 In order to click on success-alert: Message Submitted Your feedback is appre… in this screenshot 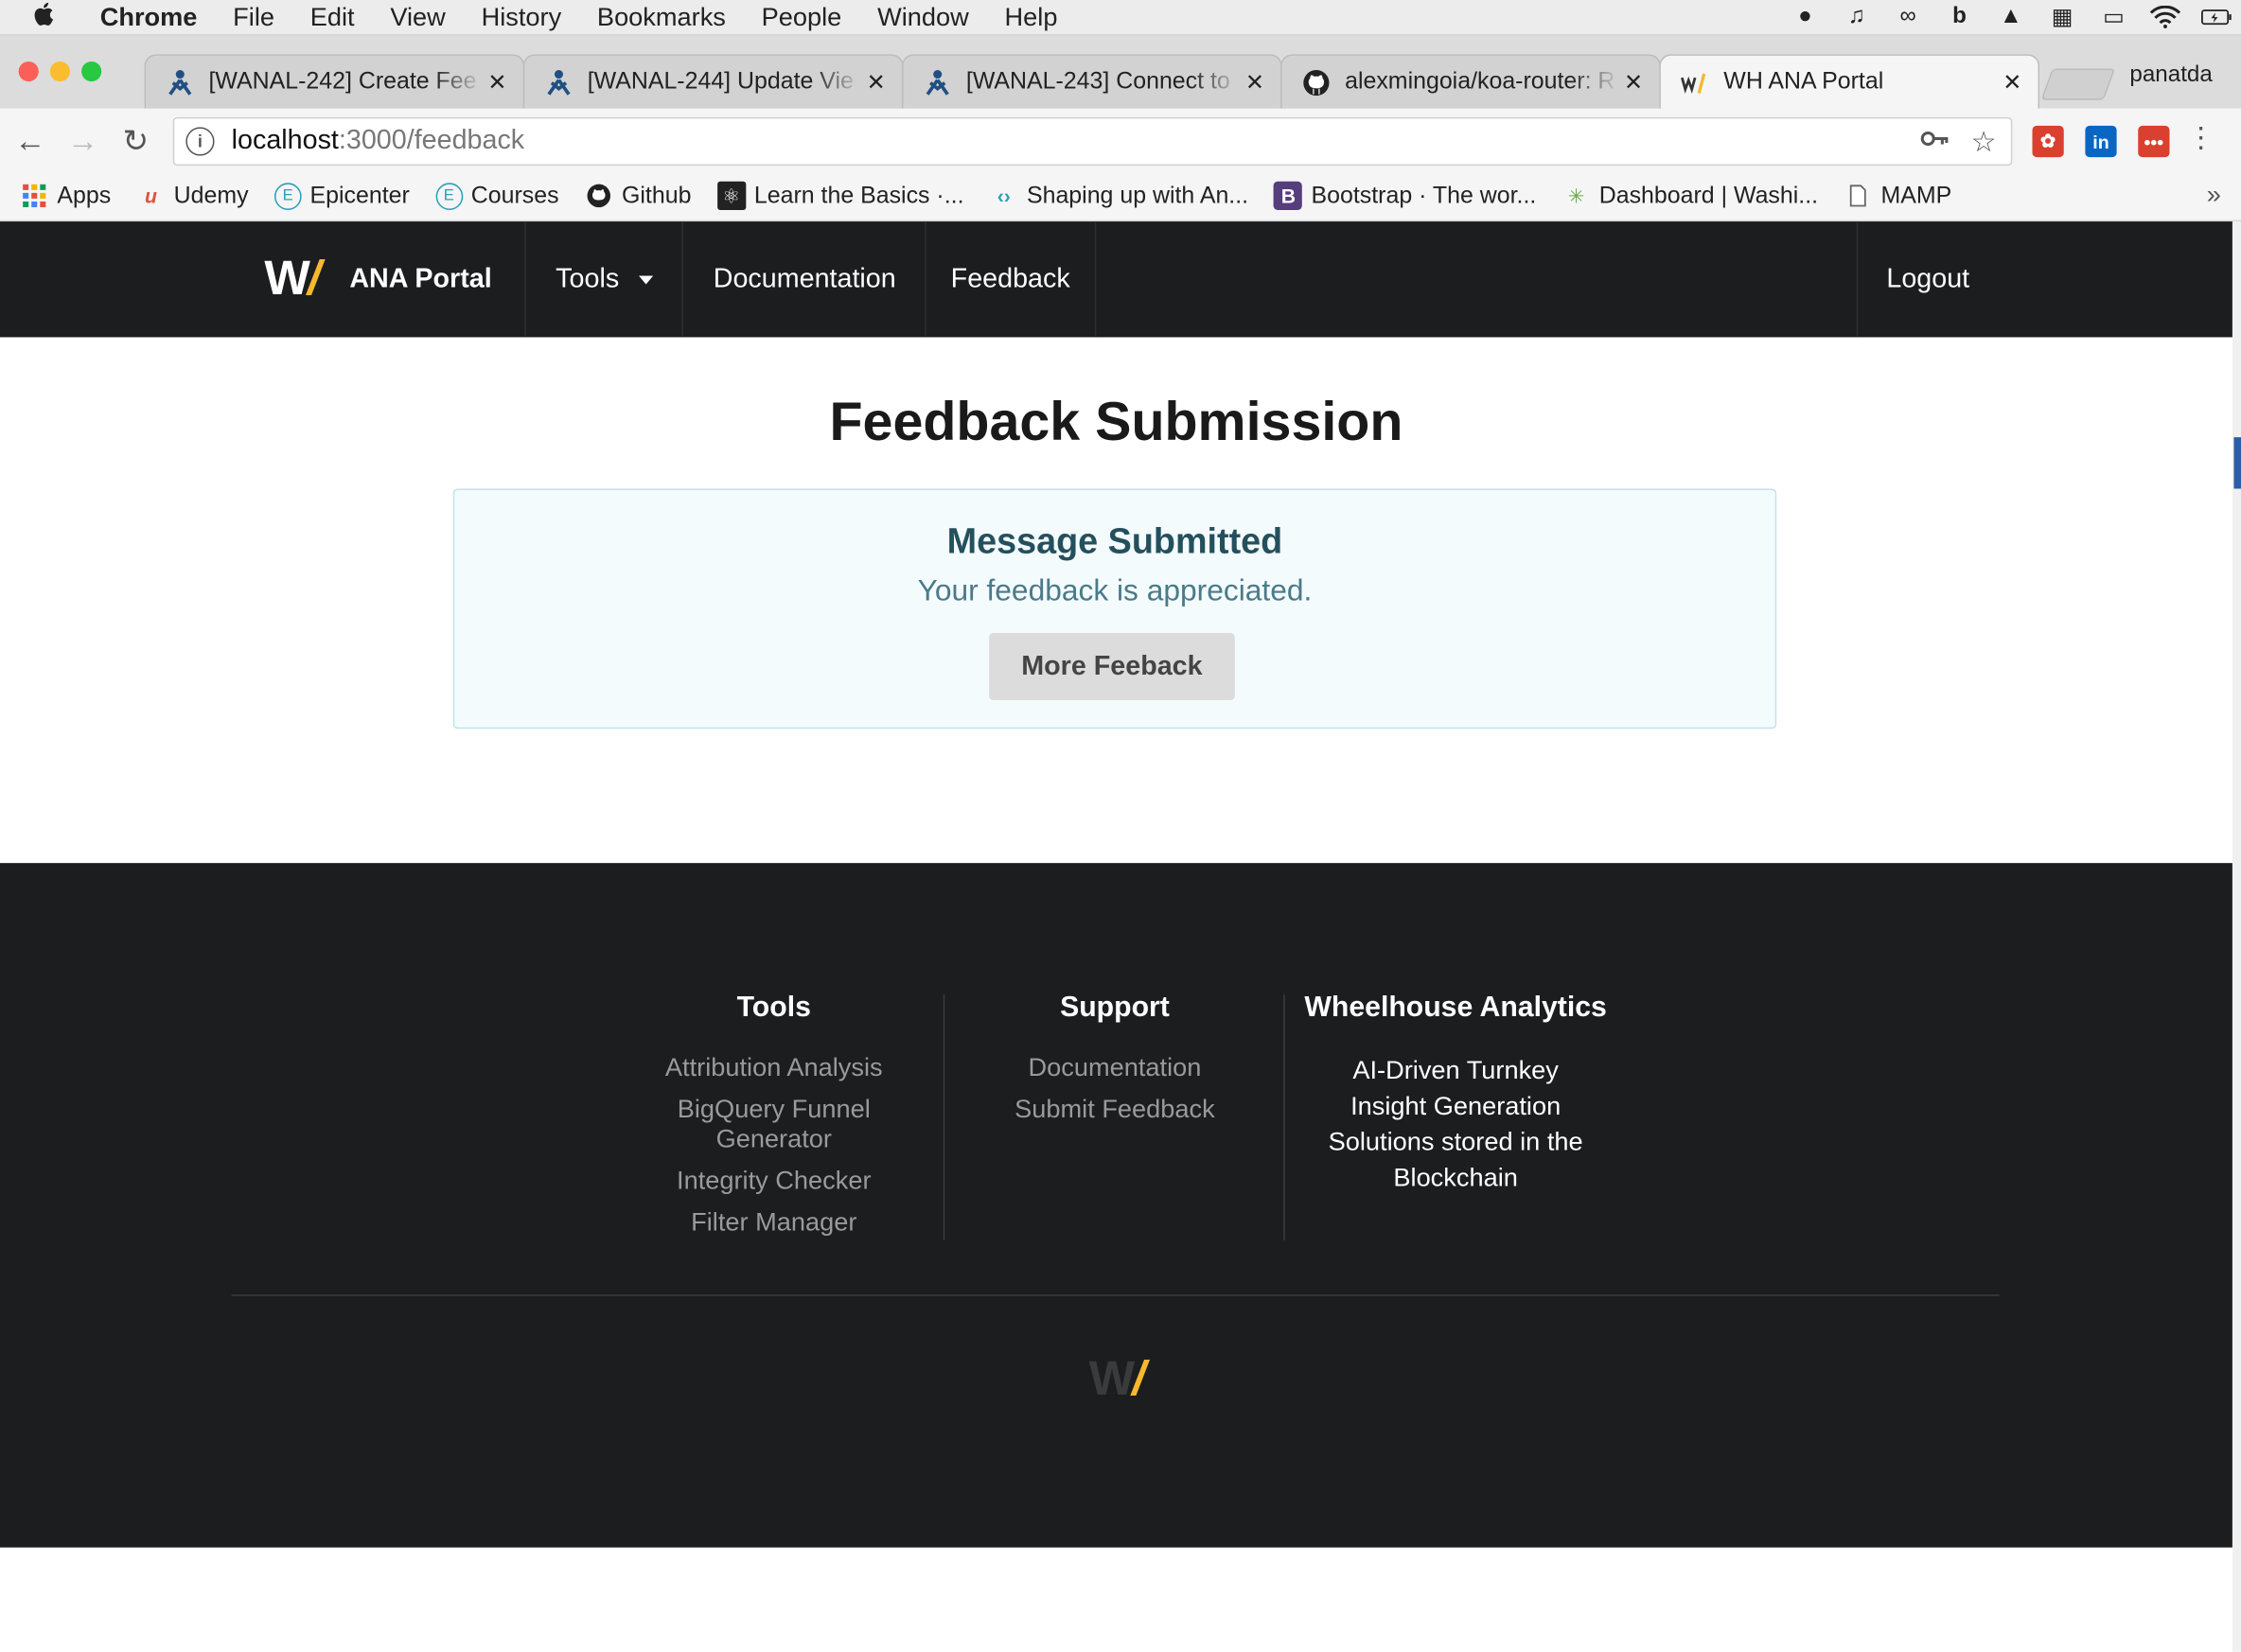, I will do `click(1114, 608)`.